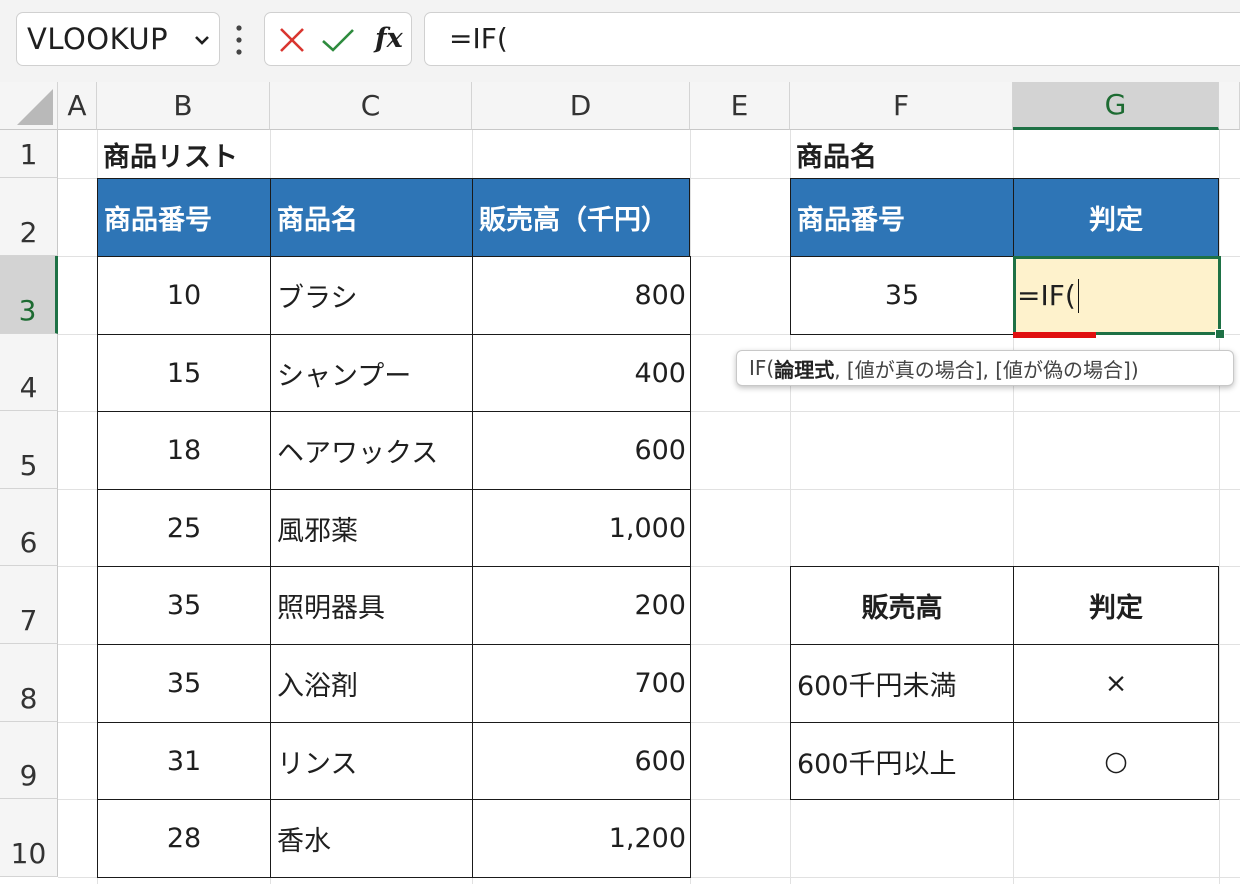  Describe the element at coordinates (581, 528) in the screenshot. I see `sales-cell: 1,000` at that location.